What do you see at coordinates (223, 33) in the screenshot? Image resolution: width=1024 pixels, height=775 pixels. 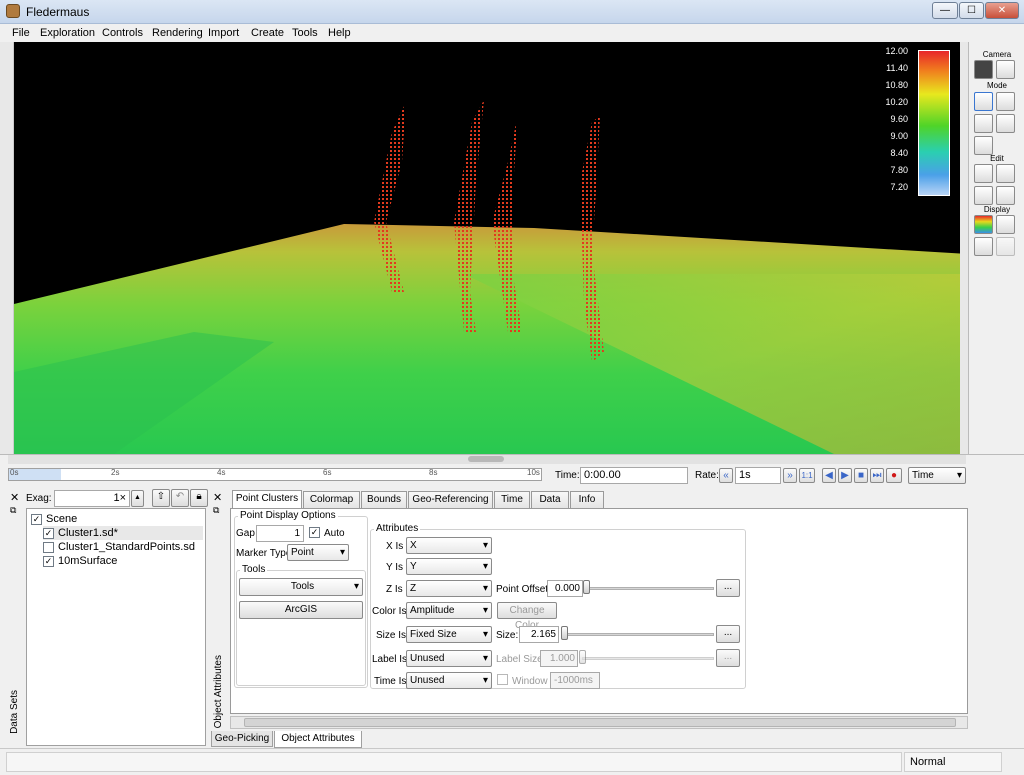 I see `menu-import: Import` at bounding box center [223, 33].